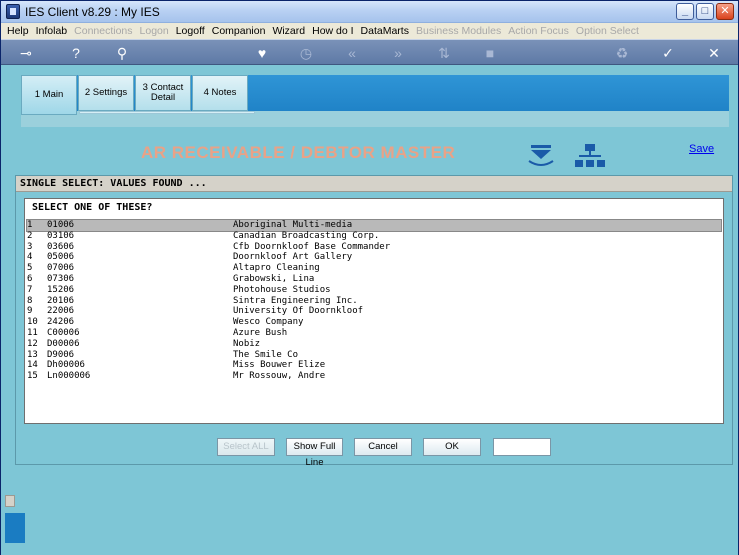 The image size is (739, 555). Describe the element at coordinates (701, 149) in the screenshot. I see `save-link: Save` at that location.